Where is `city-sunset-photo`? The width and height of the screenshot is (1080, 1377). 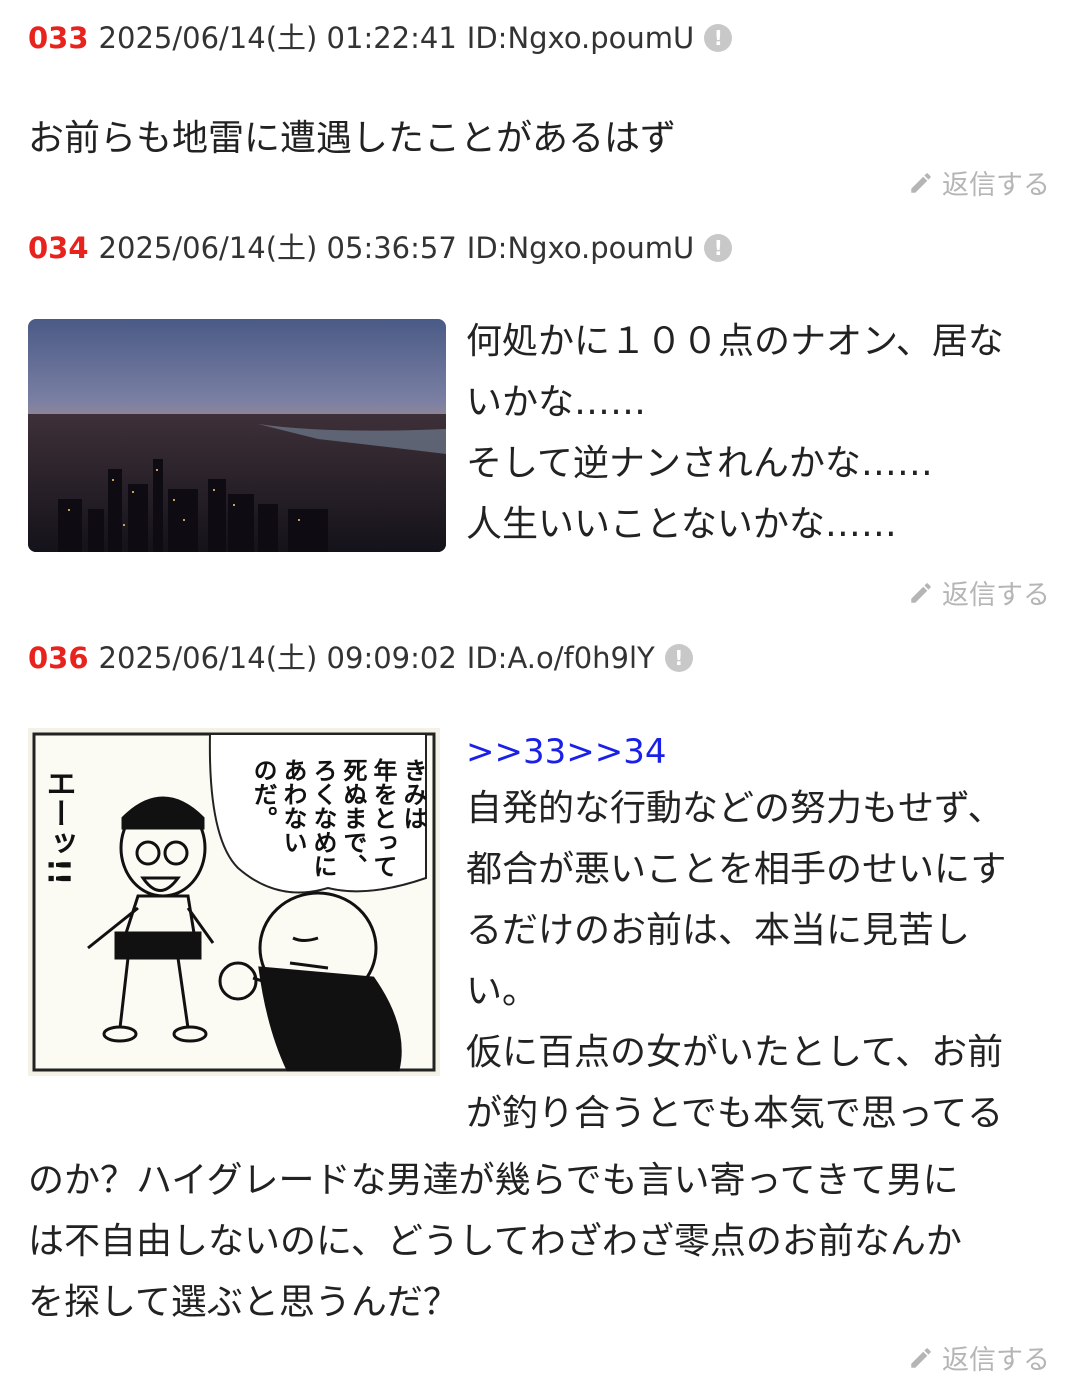 city-sunset-photo is located at coordinates (237, 435).